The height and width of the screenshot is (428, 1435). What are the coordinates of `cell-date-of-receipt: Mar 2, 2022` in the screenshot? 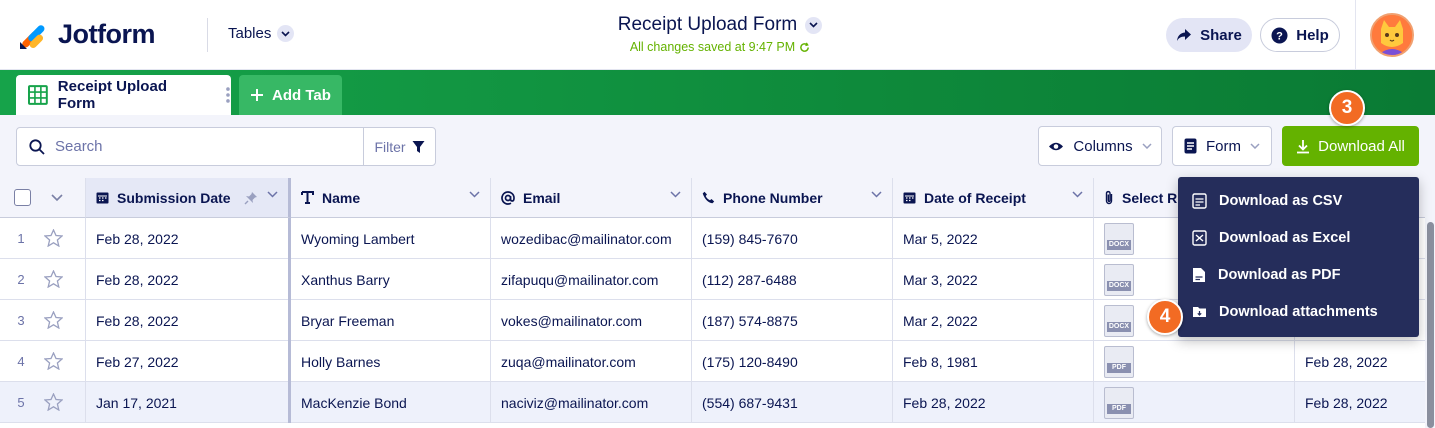 It's located at (993, 320).